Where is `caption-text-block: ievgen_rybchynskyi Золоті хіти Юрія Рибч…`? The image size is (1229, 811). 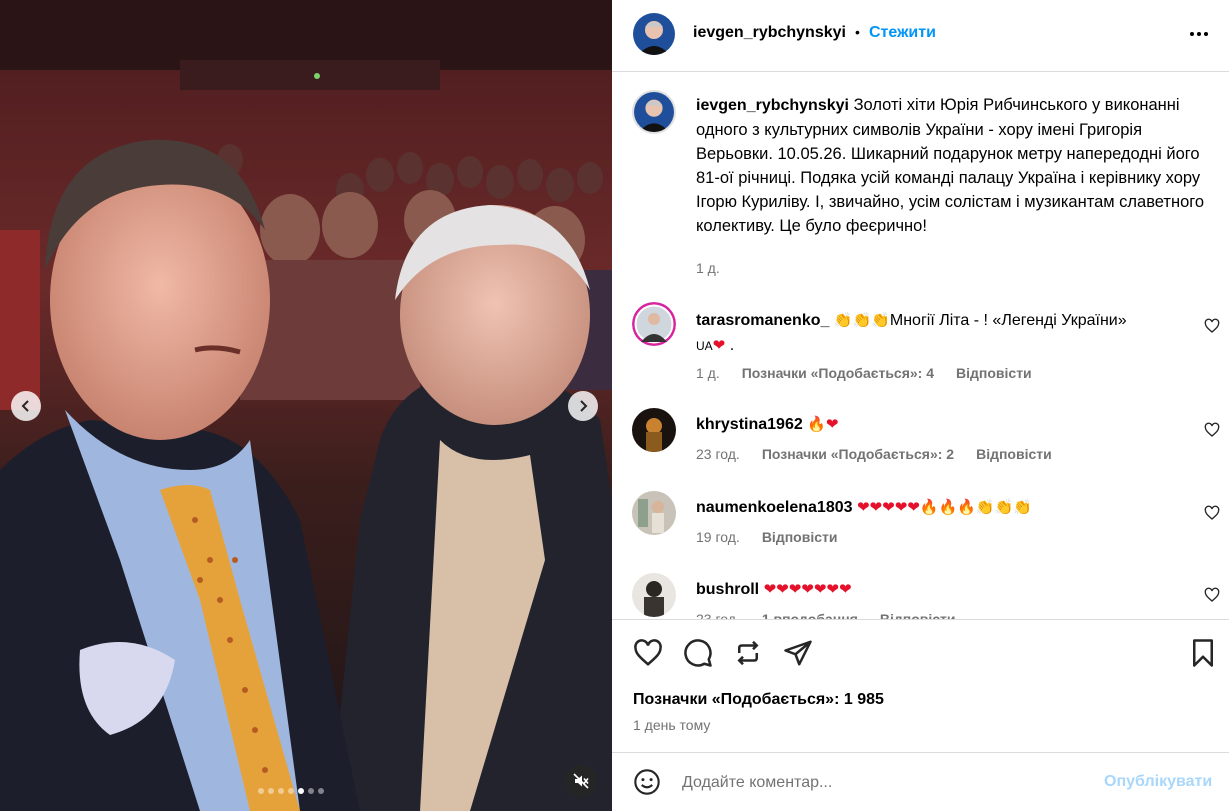
caption-text-block: ievgen_rybchynskyi Золоті хіти Юрія Рибч… is located at coordinates (951, 165).